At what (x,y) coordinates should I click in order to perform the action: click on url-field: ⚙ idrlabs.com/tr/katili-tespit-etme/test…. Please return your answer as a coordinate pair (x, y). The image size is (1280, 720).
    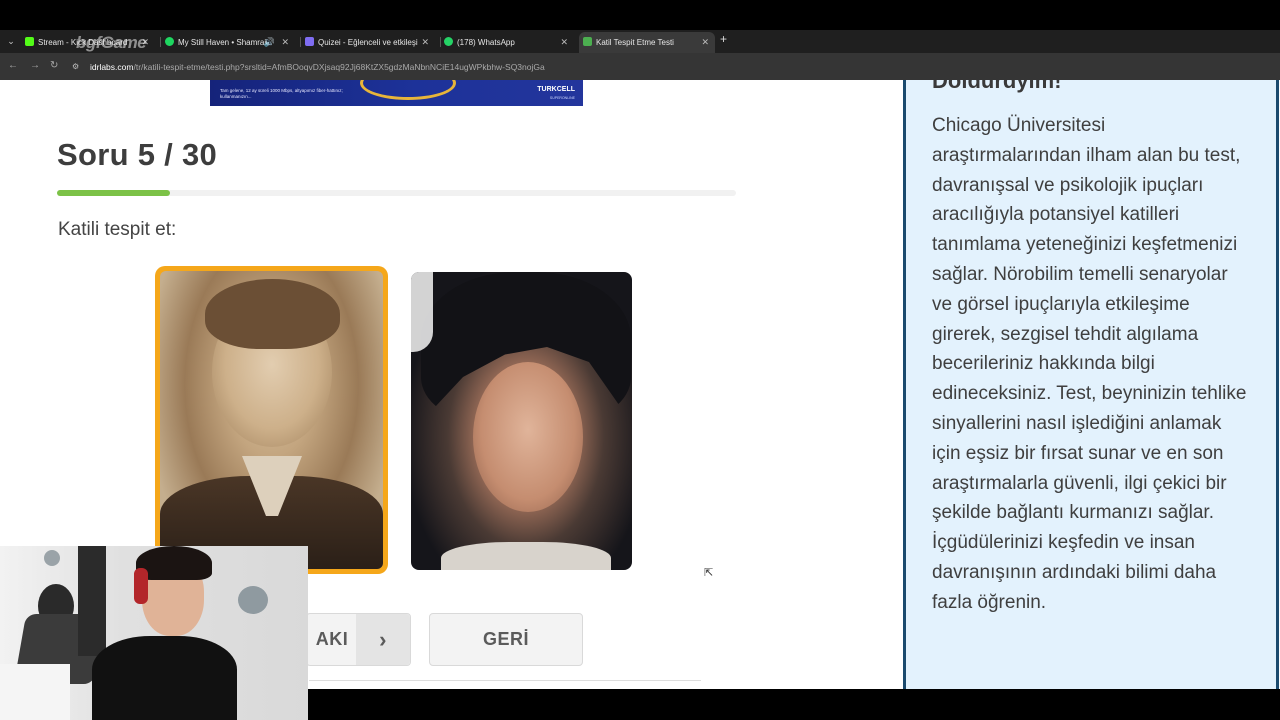
    Looking at the image, I should click on (675, 67).